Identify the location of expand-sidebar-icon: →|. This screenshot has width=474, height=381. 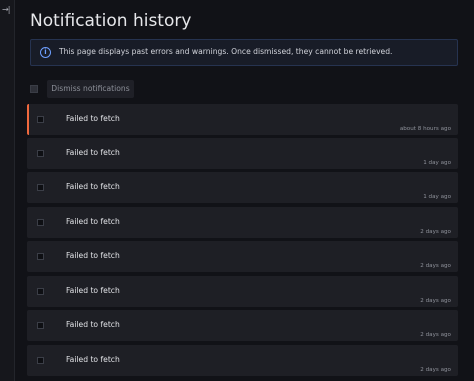
(6, 9).